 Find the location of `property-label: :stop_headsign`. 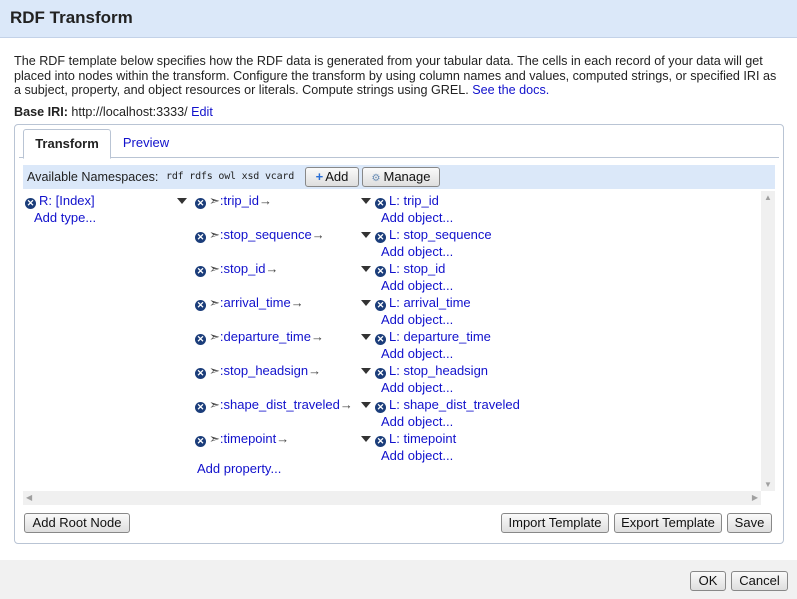

property-label: :stop_headsign is located at coordinates (264, 370).